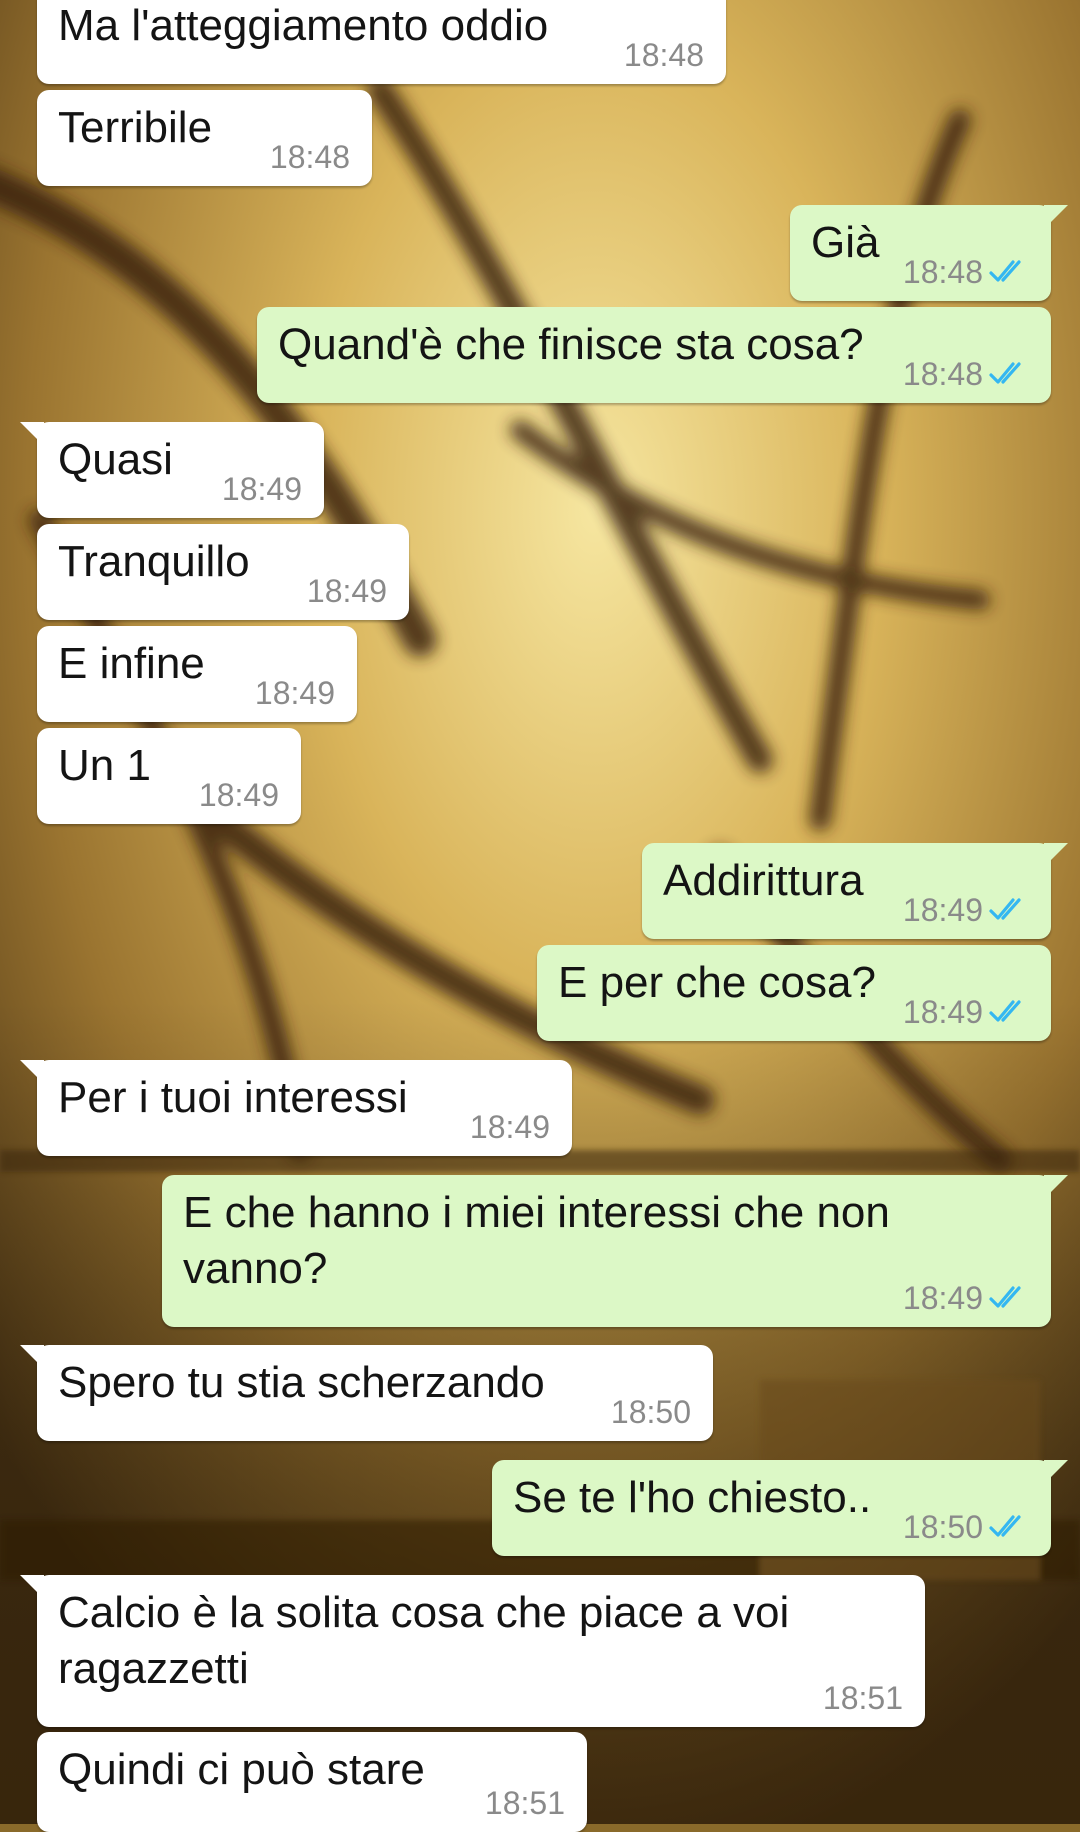 This screenshot has height=1832, width=1080. I want to click on message-text: Un 1, so click(104, 765).